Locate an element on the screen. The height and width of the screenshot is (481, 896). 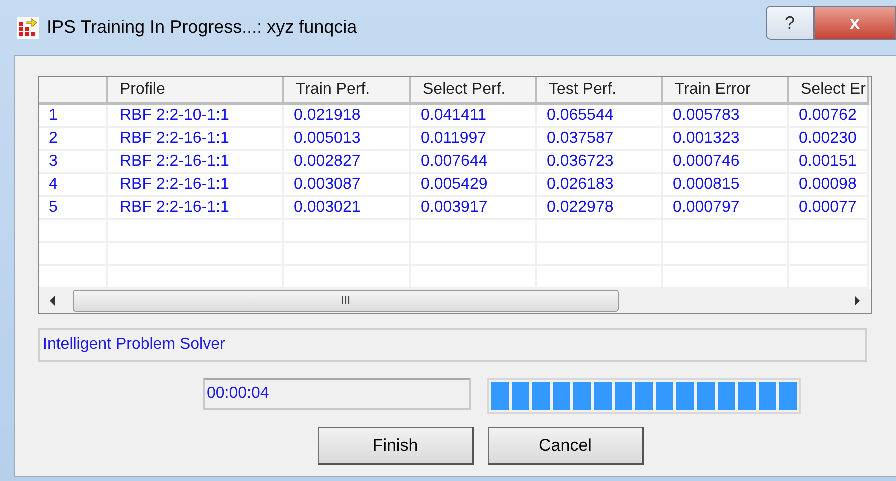
table-cell: 0.000815 is located at coordinates (726, 185).